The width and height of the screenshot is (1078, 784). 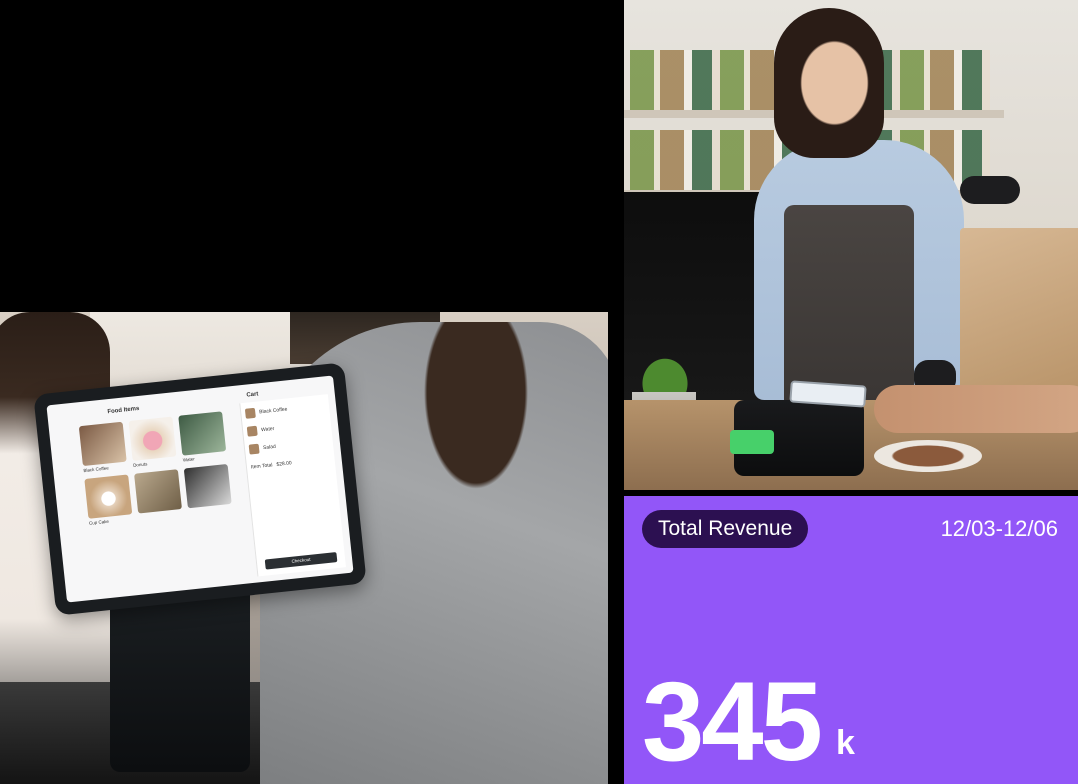 What do you see at coordinates (261, 466) in the screenshot?
I see `cart-total-label: Item Total` at bounding box center [261, 466].